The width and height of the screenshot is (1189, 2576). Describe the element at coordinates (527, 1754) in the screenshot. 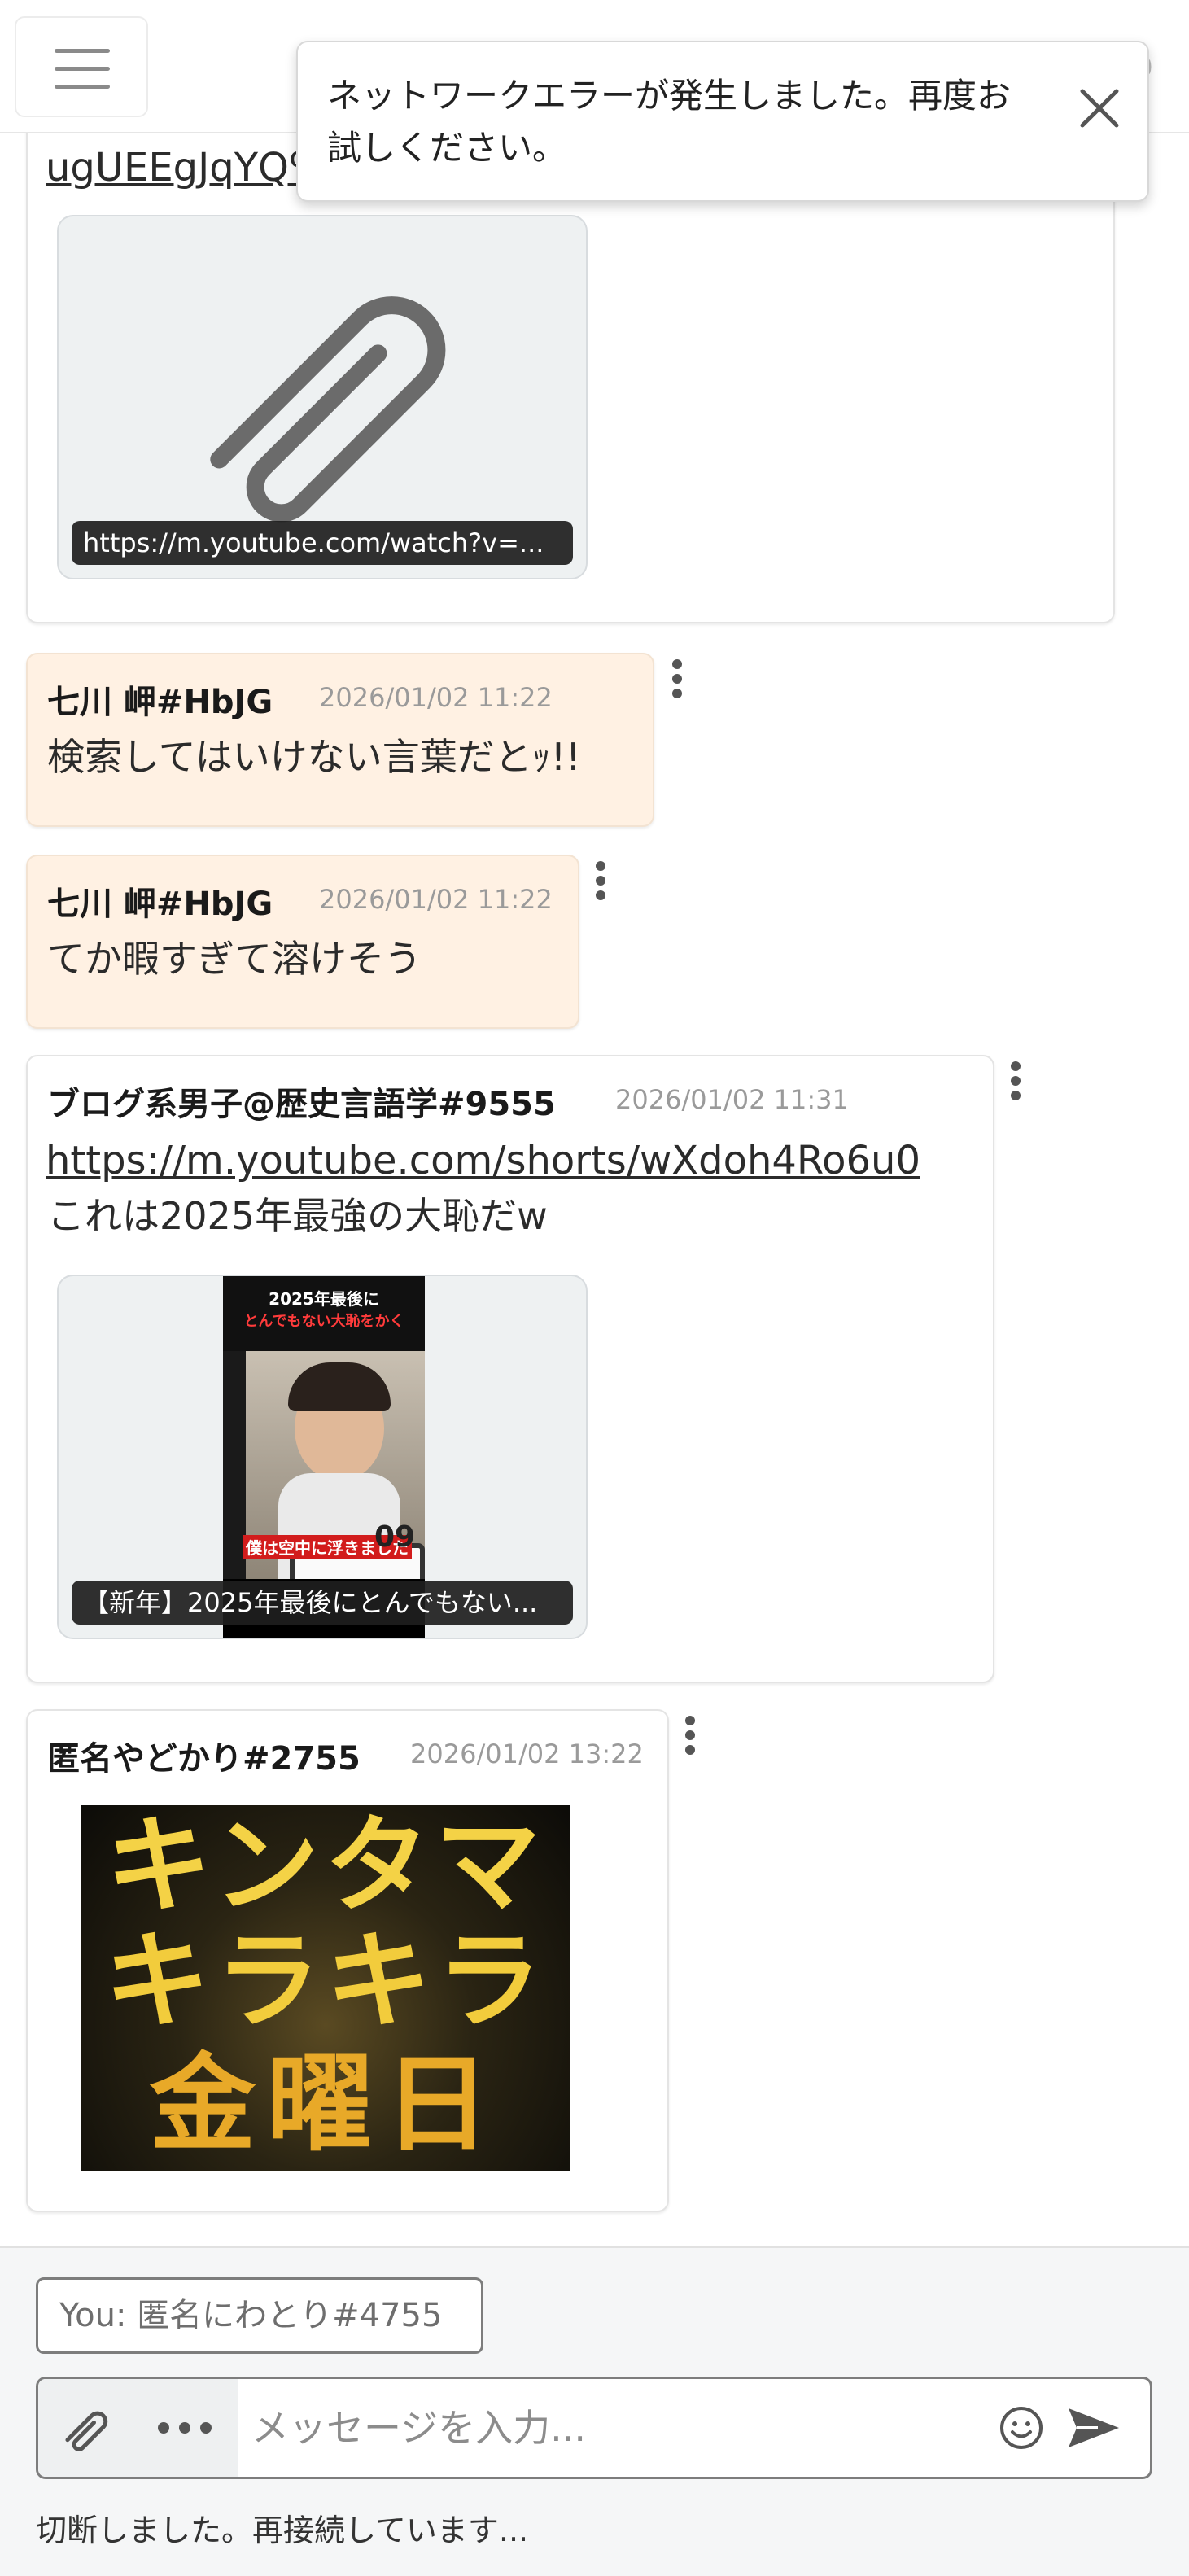

I see `message-timestamp: 2026/01/02 13:22` at that location.